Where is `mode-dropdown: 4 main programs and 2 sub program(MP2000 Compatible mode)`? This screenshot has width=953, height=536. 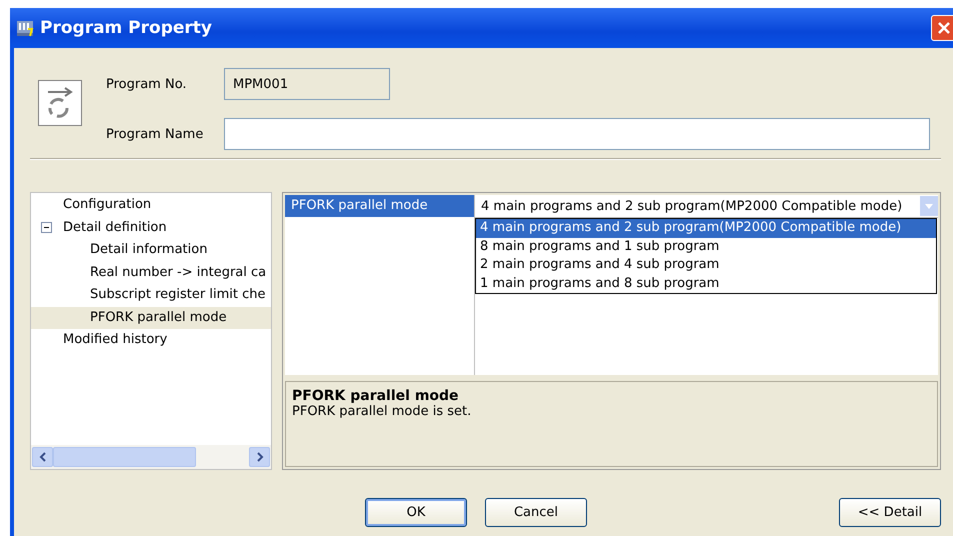 mode-dropdown: 4 main programs and 2 sub program(MP2000 Compatible mode) is located at coordinates (706, 206).